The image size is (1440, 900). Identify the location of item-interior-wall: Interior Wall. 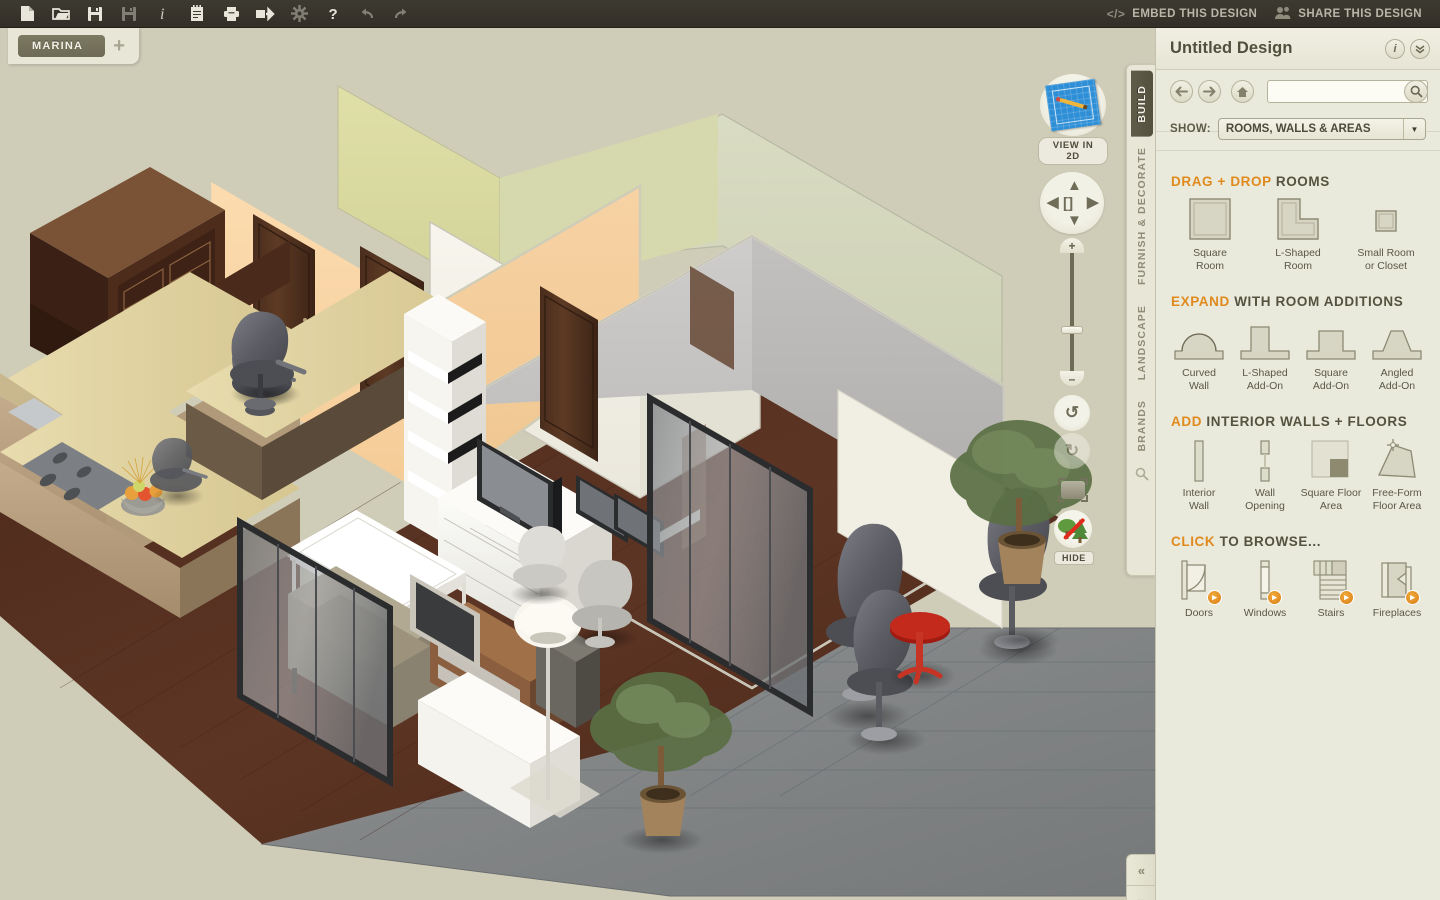
(1199, 474).